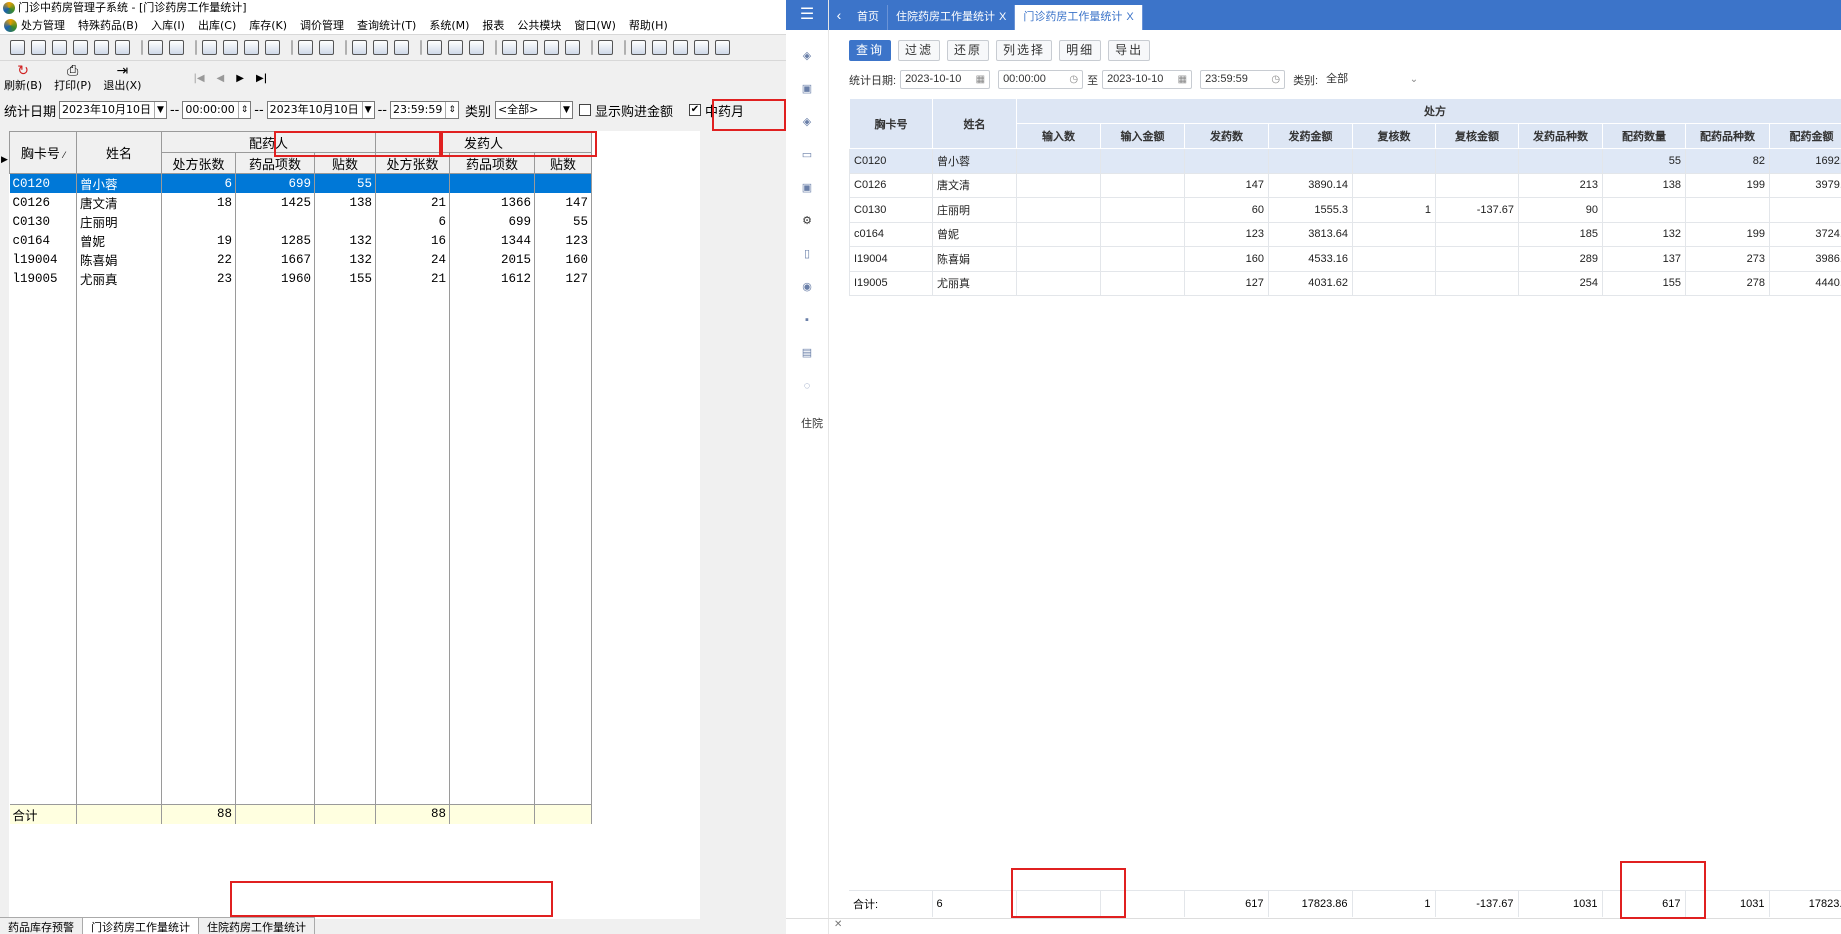 The image size is (1841, 934). Describe the element at coordinates (1644, 185) in the screenshot. I see `cell-value: 138` at that location.